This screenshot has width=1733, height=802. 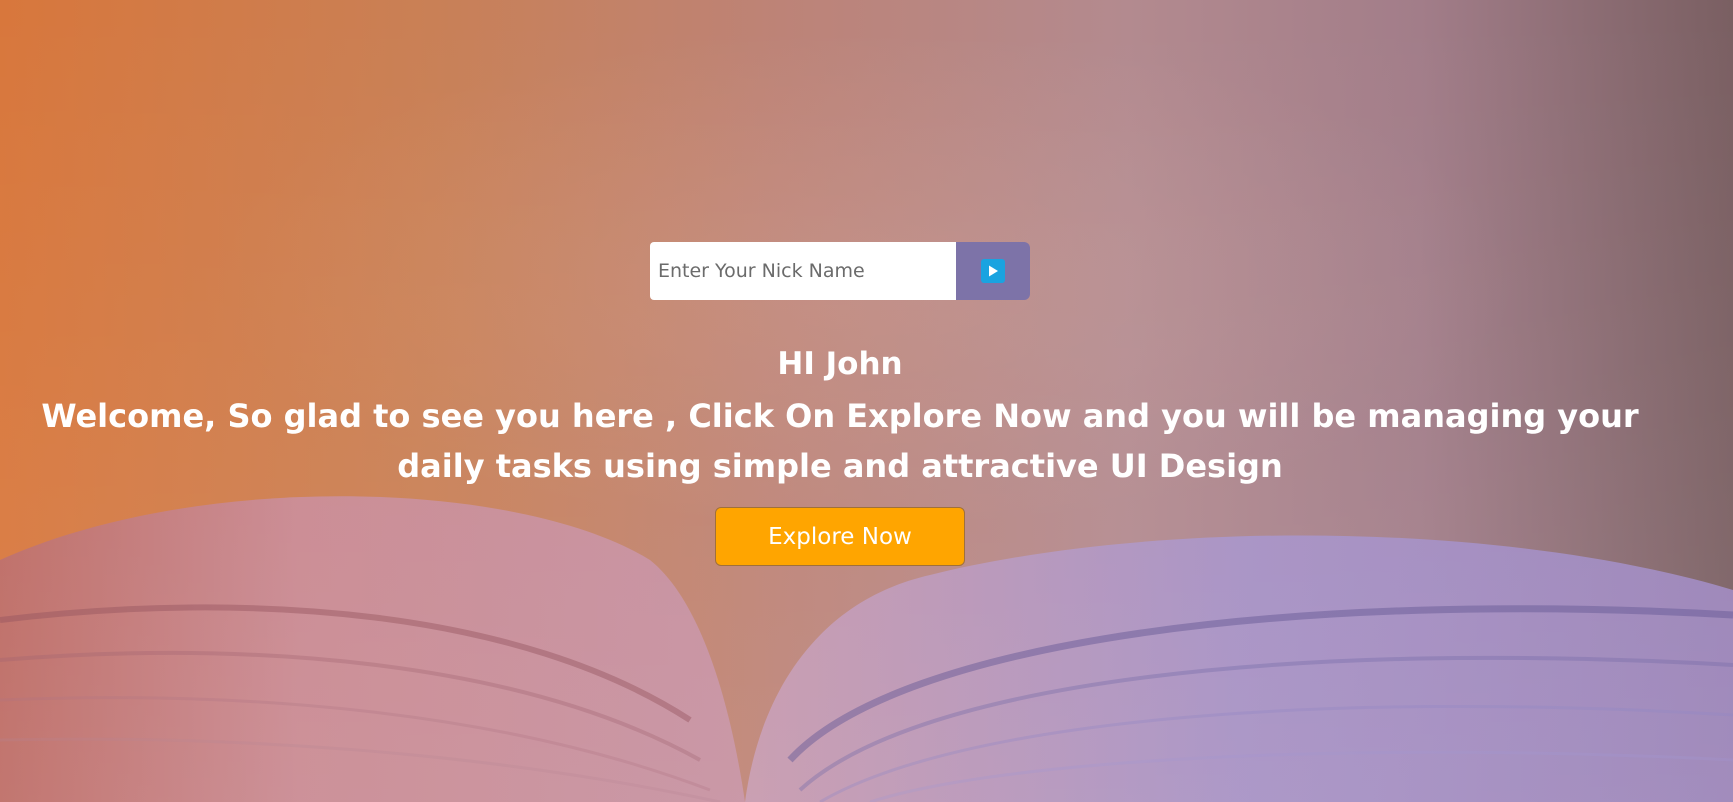 I want to click on play-icon, so click(x=993, y=271).